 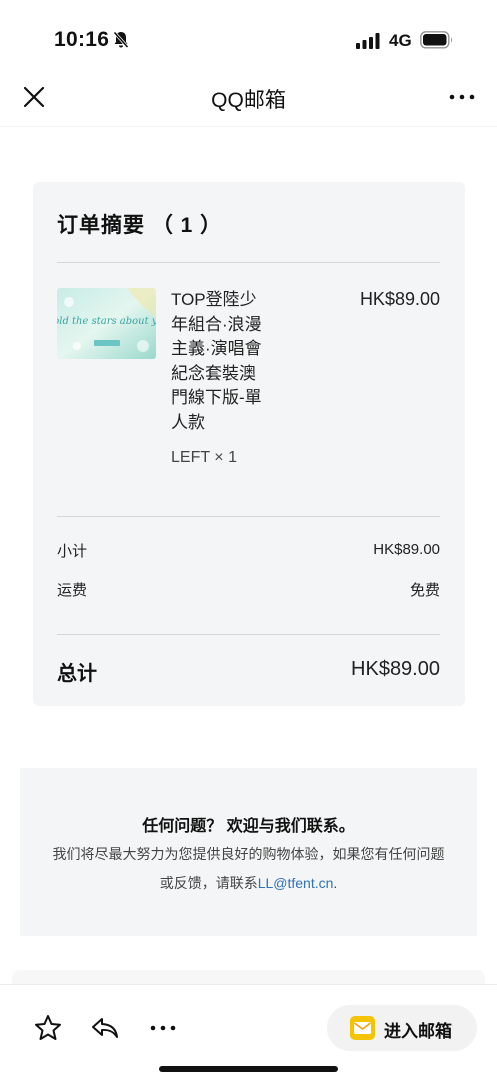 I want to click on contact-title: 任何问题？ 欢迎与我们联系。, so click(x=248, y=826).